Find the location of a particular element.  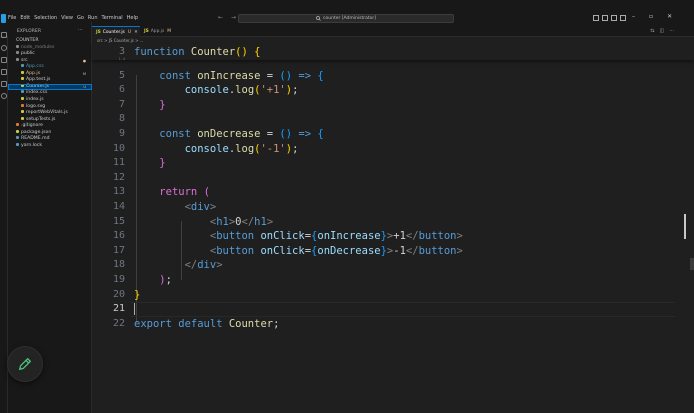

run-debug-icon is located at coordinates (4, 72).